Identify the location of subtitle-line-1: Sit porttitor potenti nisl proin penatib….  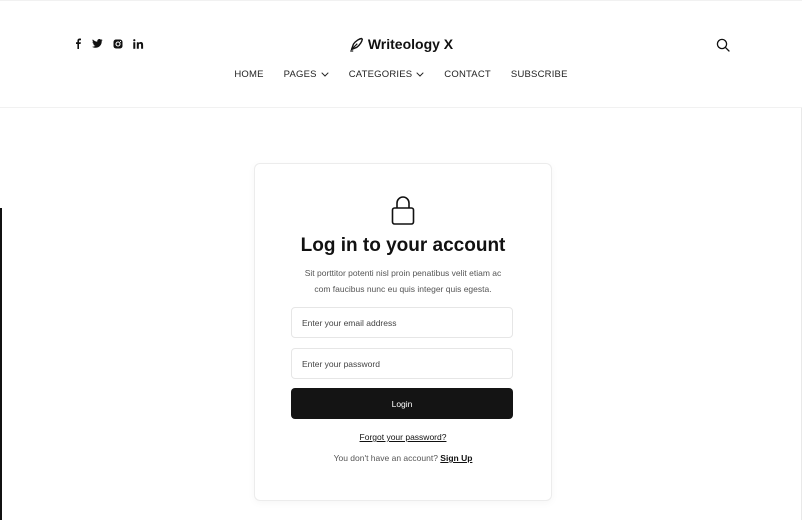
(403, 273).